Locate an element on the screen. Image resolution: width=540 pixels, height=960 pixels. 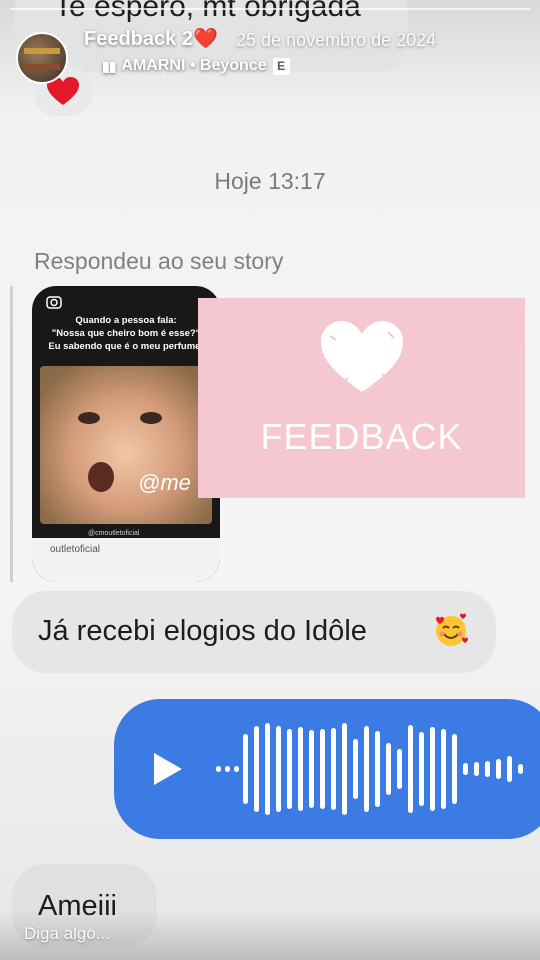
audio-waveform is located at coordinates (377, 769).